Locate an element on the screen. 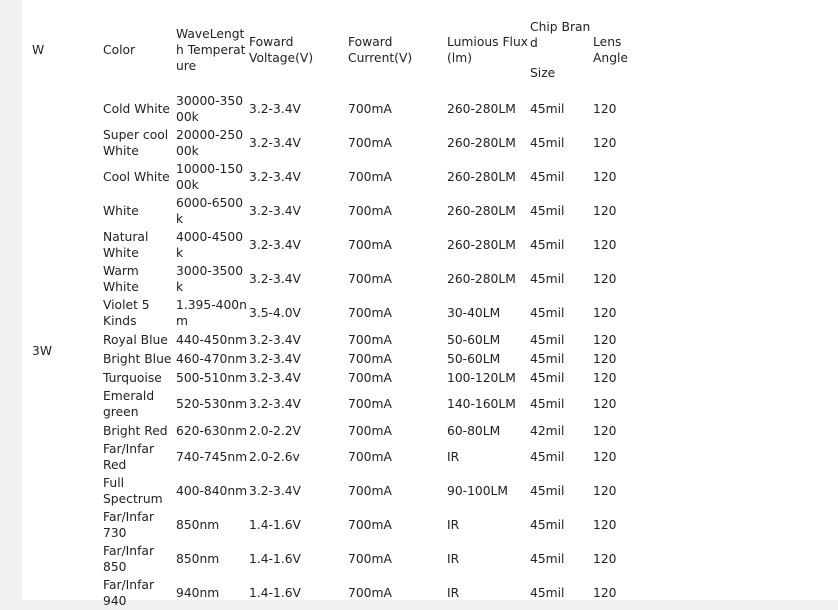 This screenshot has width=838, height=610. cell-wave: 1.395-400nm is located at coordinates (211, 313).